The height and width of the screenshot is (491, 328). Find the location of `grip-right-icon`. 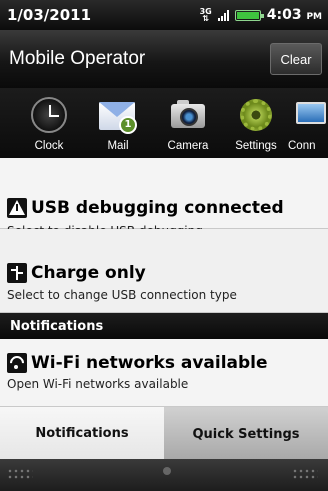

grip-right-icon is located at coordinates (305, 474).